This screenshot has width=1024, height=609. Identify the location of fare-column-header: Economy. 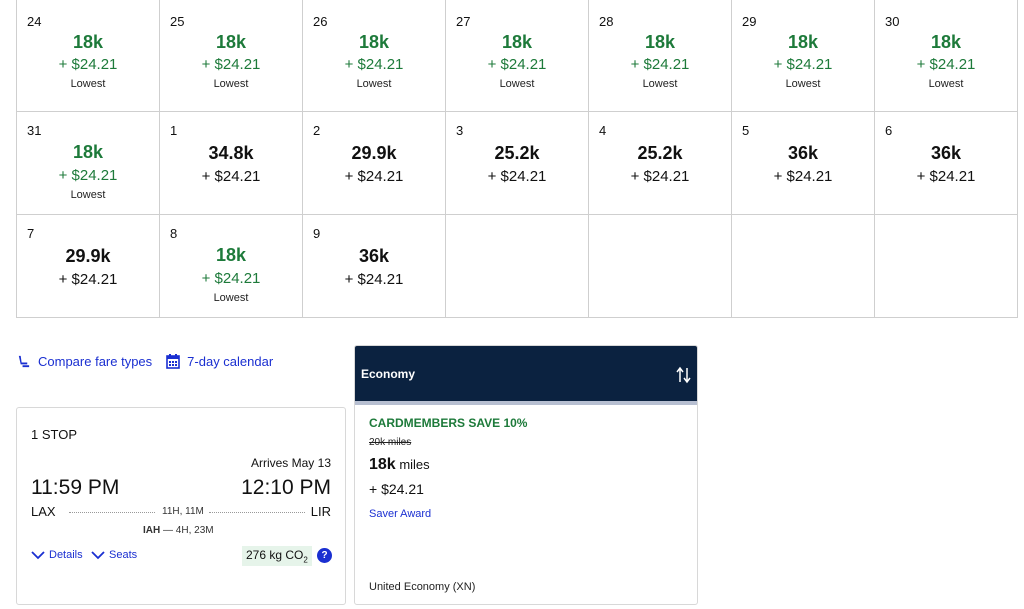
(526, 375).